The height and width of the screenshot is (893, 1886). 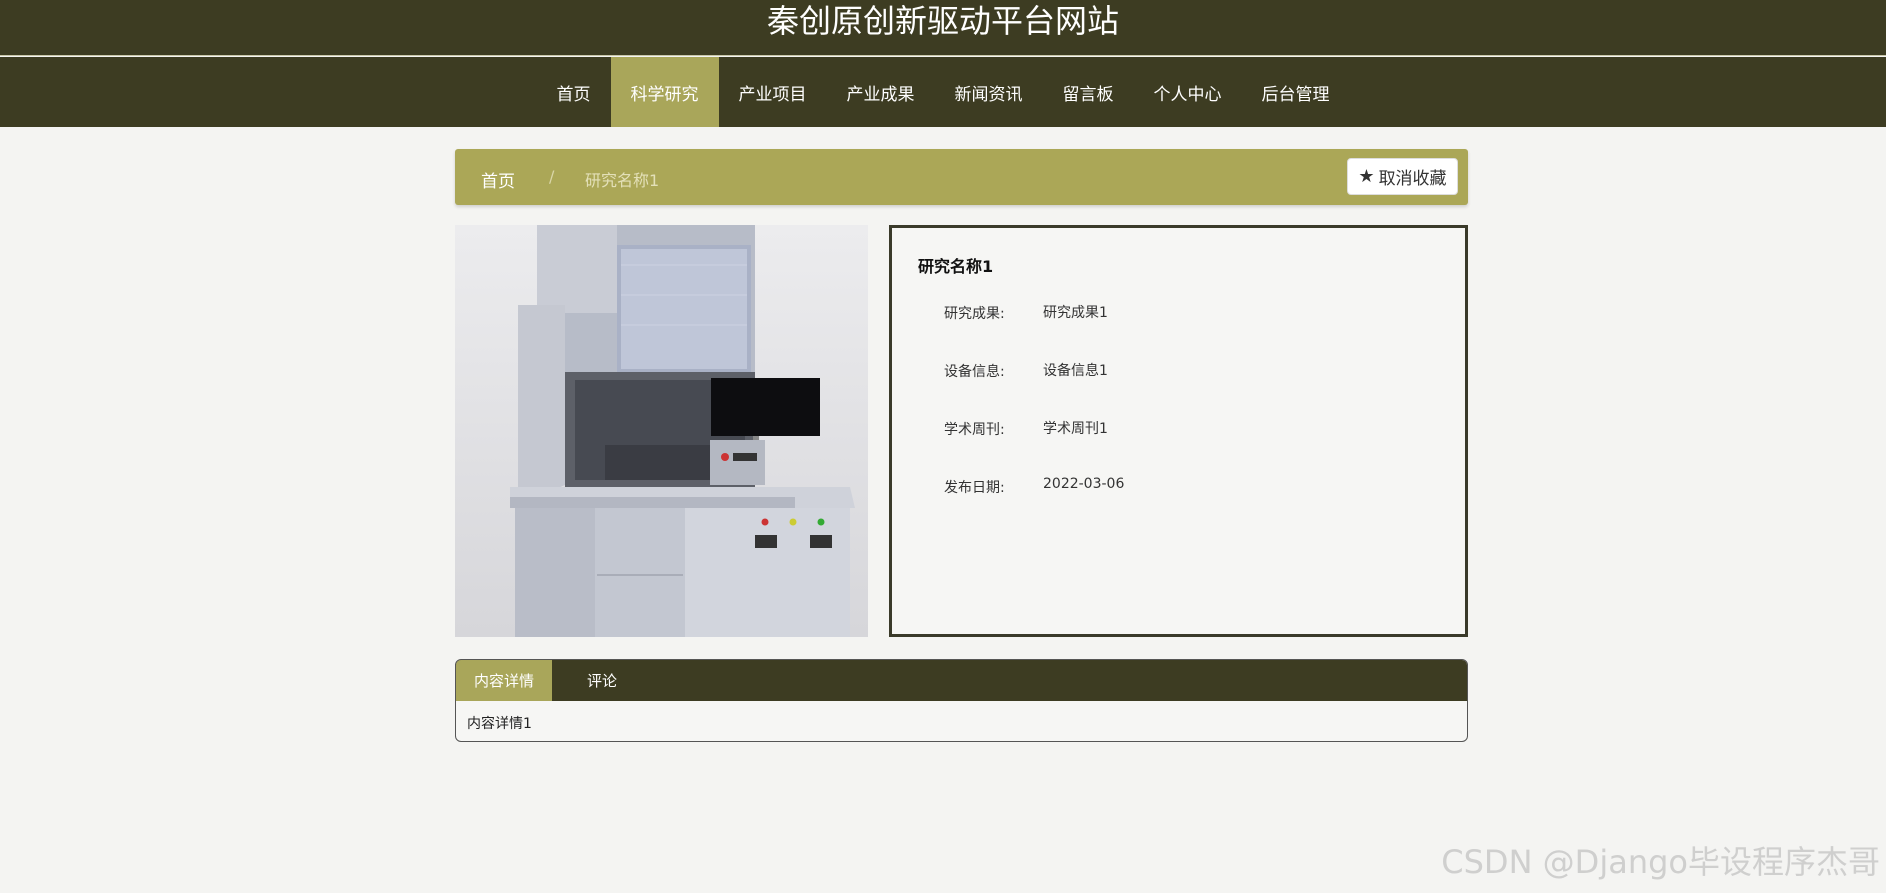 What do you see at coordinates (1412, 179) in the screenshot?
I see `unfavorite-button-label: 取消收藏` at bounding box center [1412, 179].